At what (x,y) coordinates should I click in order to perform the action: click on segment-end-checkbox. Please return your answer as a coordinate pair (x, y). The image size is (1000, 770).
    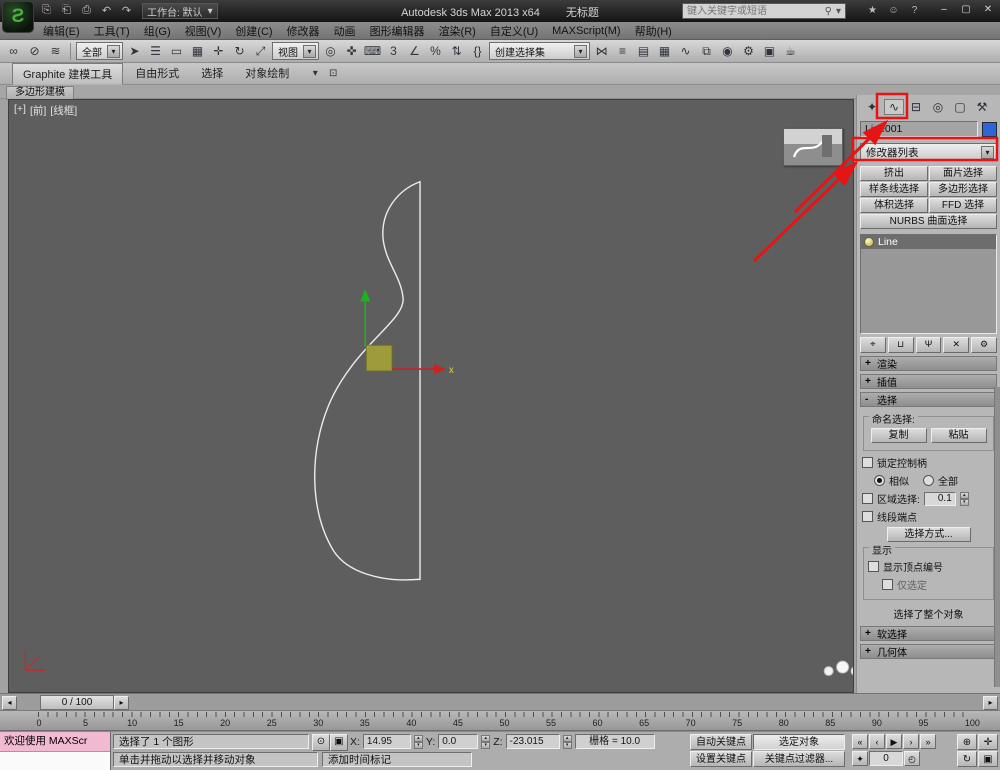
    Looking at the image, I should click on (867, 516).